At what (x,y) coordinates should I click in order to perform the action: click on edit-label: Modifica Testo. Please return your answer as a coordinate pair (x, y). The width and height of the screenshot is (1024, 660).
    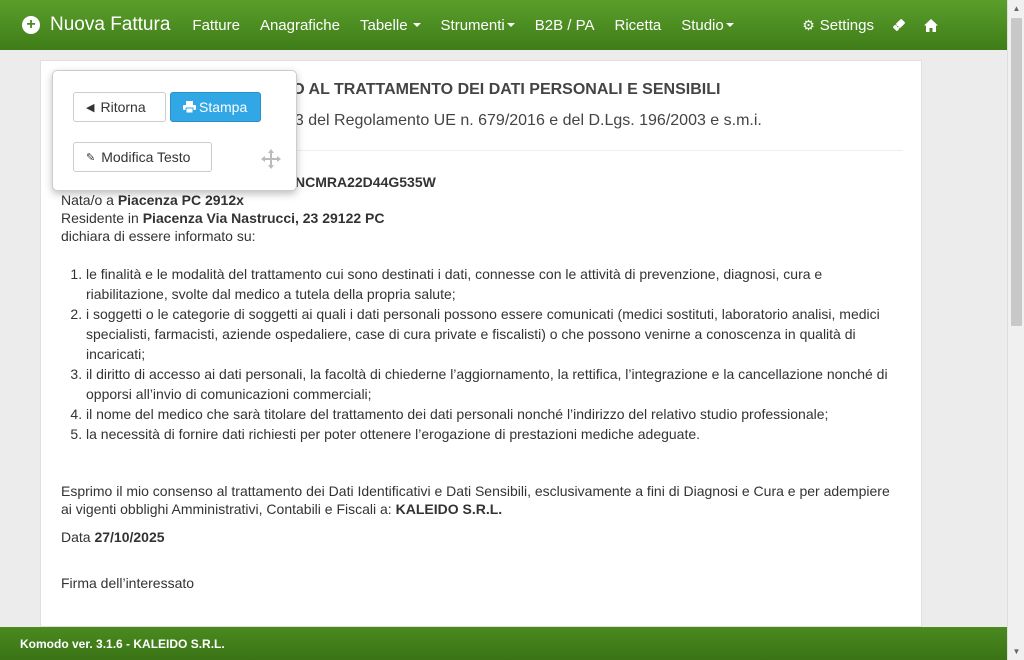
    Looking at the image, I should click on (146, 157).